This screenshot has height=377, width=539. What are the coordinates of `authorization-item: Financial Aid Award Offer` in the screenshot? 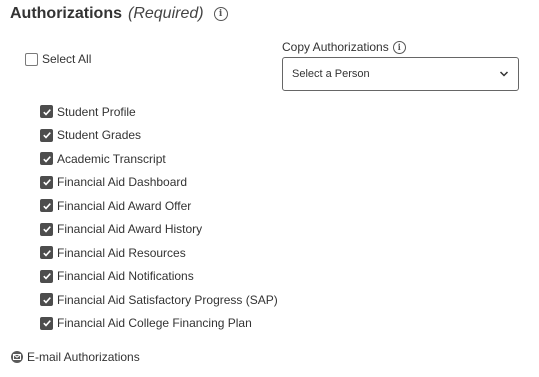 It's located at (159, 206).